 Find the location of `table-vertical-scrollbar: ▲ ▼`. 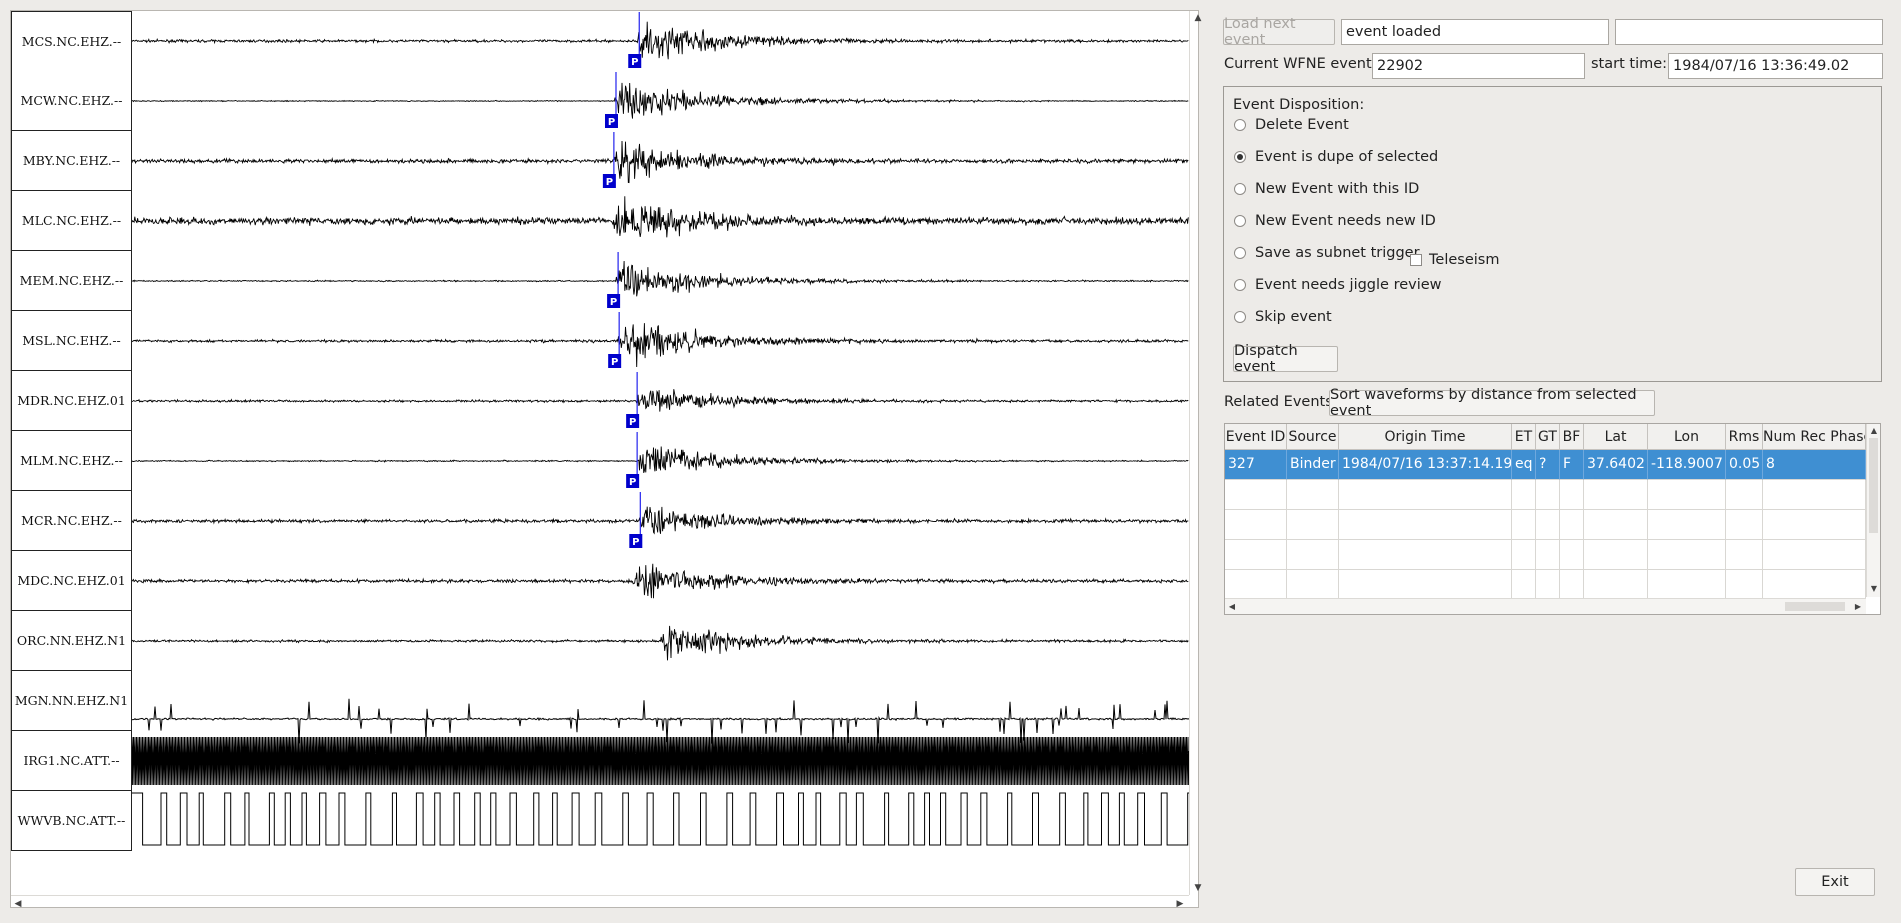

table-vertical-scrollbar: ▲ ▼ is located at coordinates (1873, 510).